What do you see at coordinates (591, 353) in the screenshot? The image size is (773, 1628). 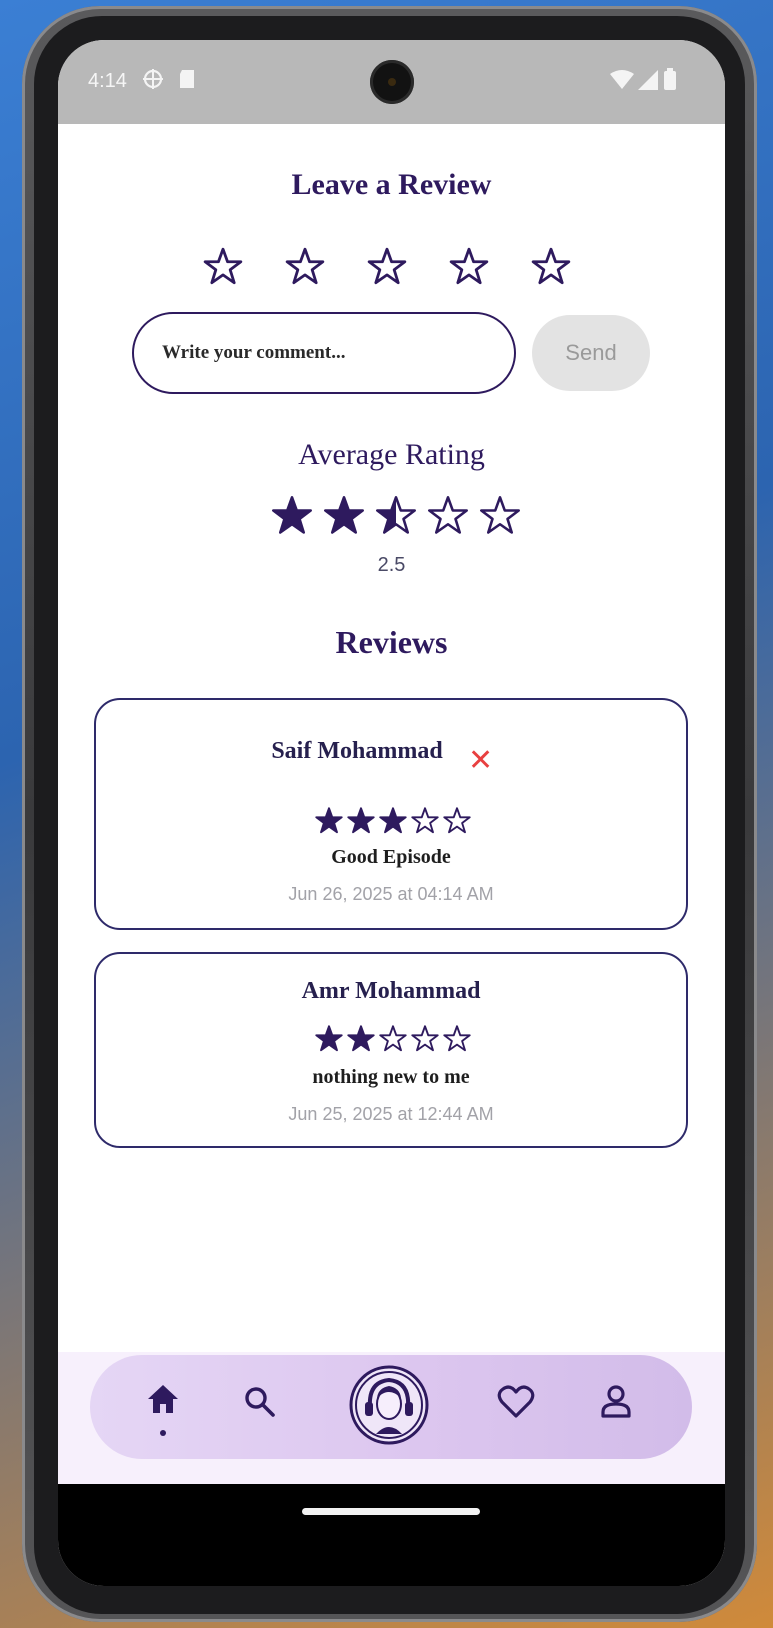 I see `send-button: Send` at bounding box center [591, 353].